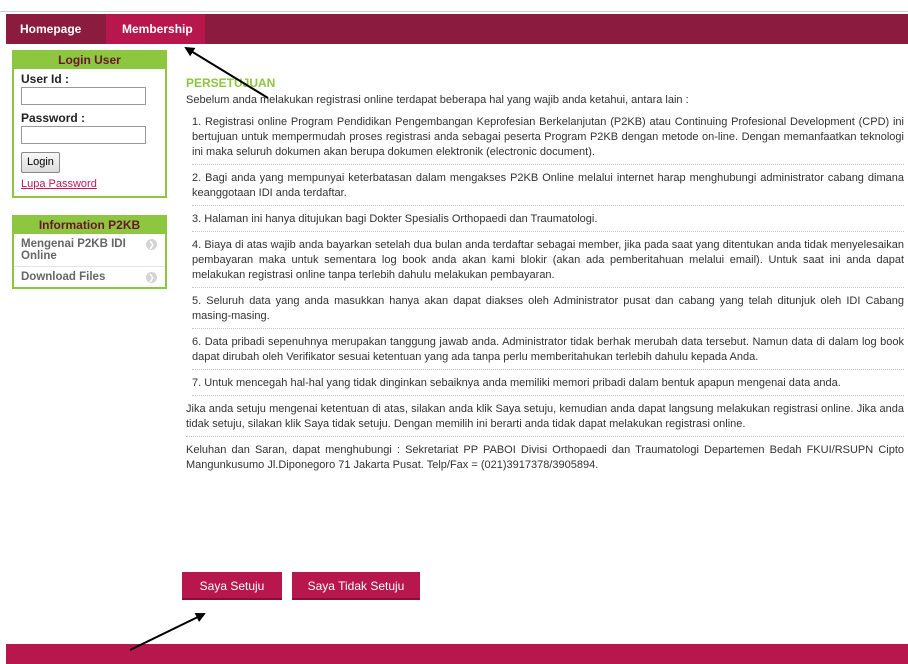  I want to click on info-item-download: Download Files ❯, so click(89, 277).